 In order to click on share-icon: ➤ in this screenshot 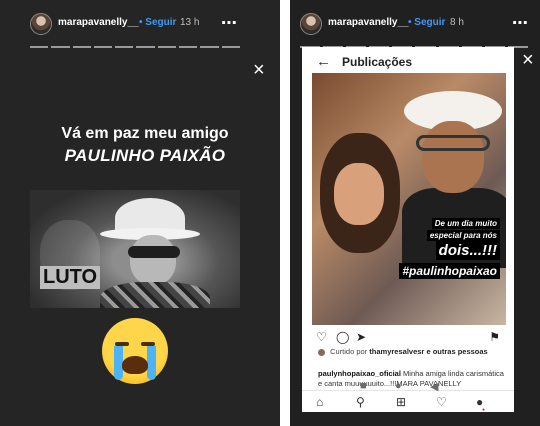, I will do `click(361, 337)`.